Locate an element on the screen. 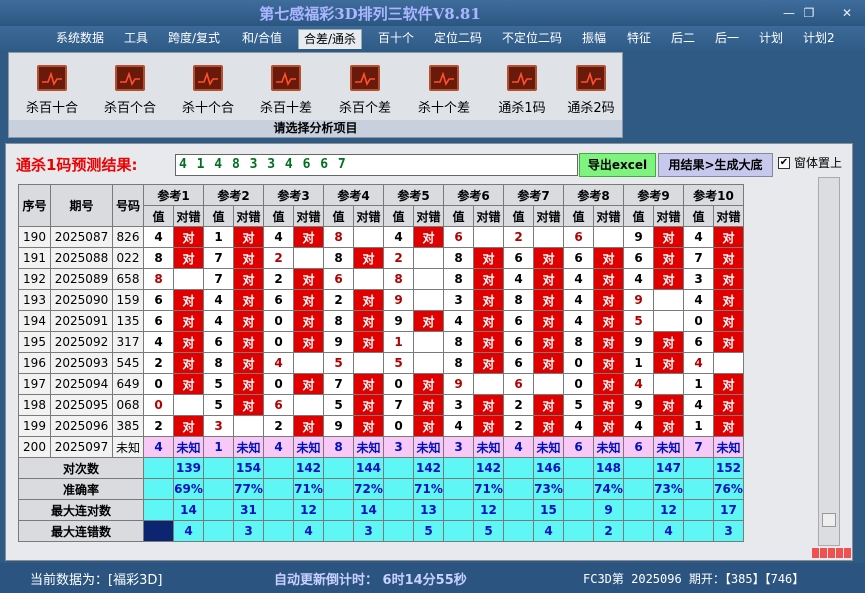 This screenshot has width=865, height=593. menu-pos2: 定位二码 is located at coordinates (458, 39).